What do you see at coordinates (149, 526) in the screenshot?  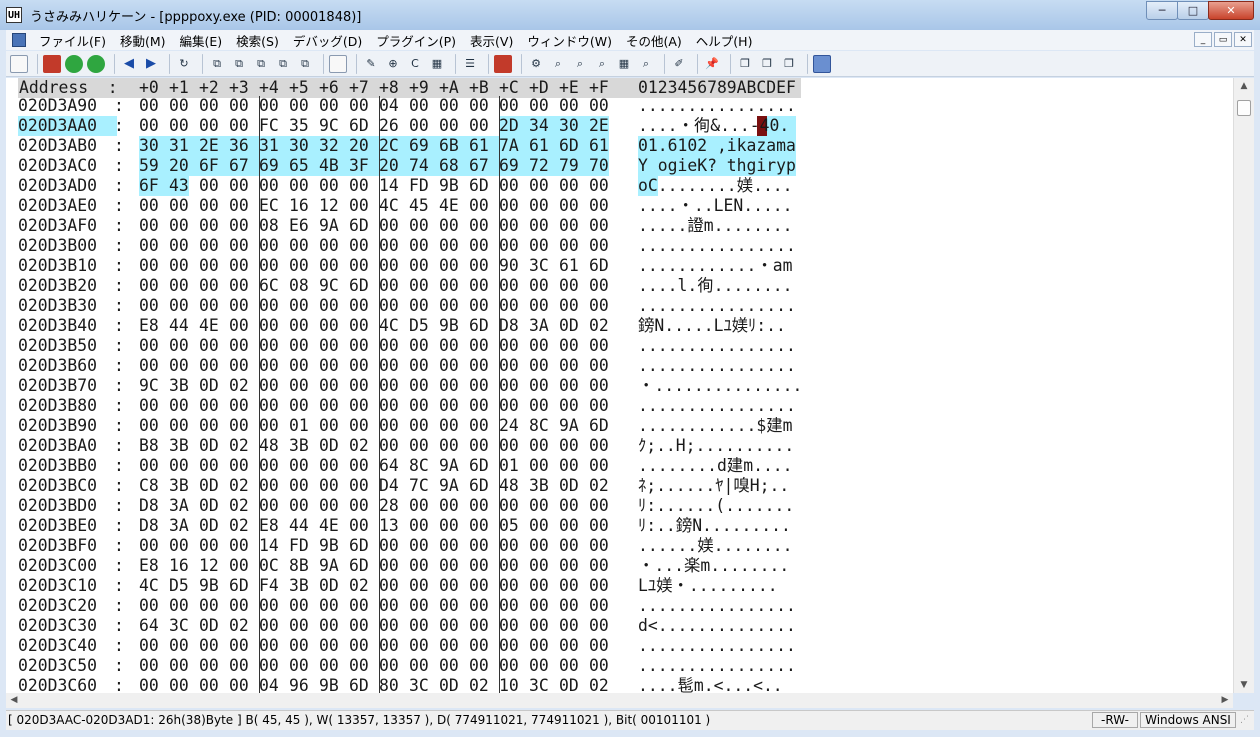 I see `hex-byte: D8` at bounding box center [149, 526].